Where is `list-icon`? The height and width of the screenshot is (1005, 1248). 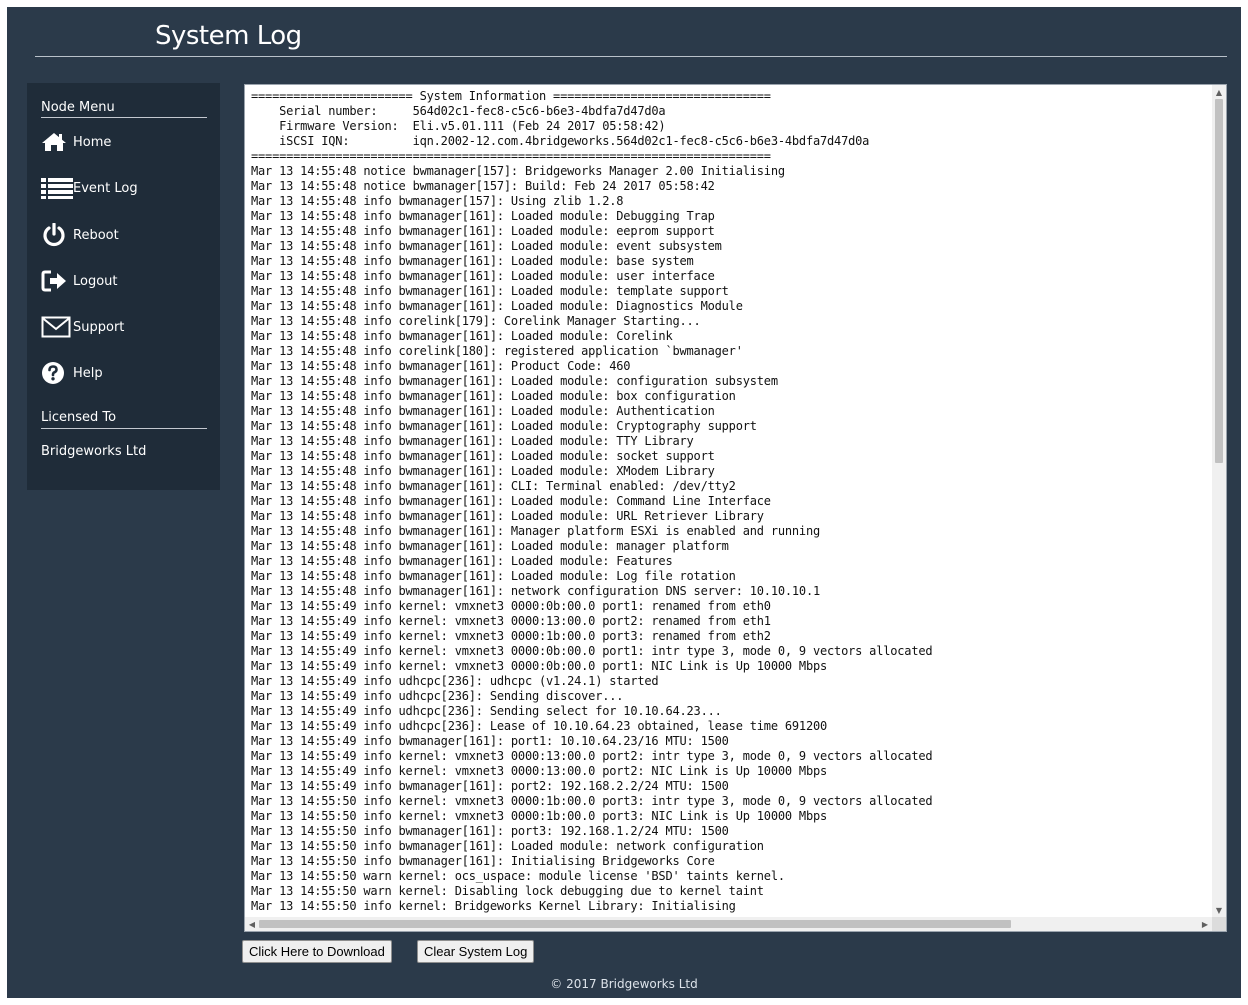
list-icon is located at coordinates (57, 188).